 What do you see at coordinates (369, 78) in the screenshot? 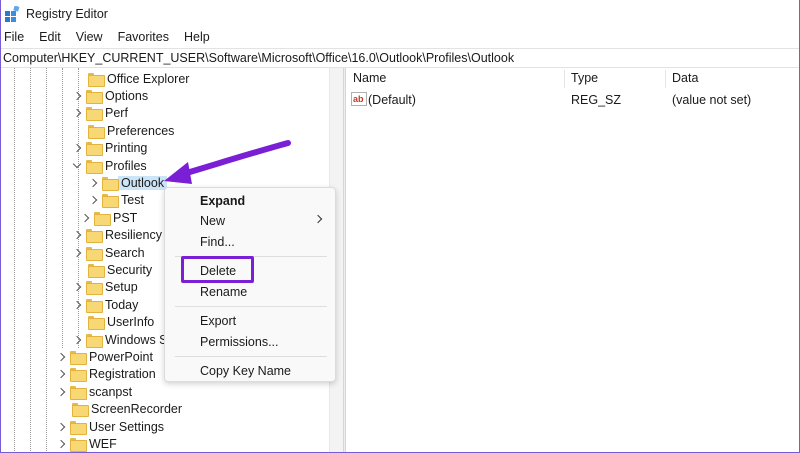
I see `column-name-header: Name` at bounding box center [369, 78].